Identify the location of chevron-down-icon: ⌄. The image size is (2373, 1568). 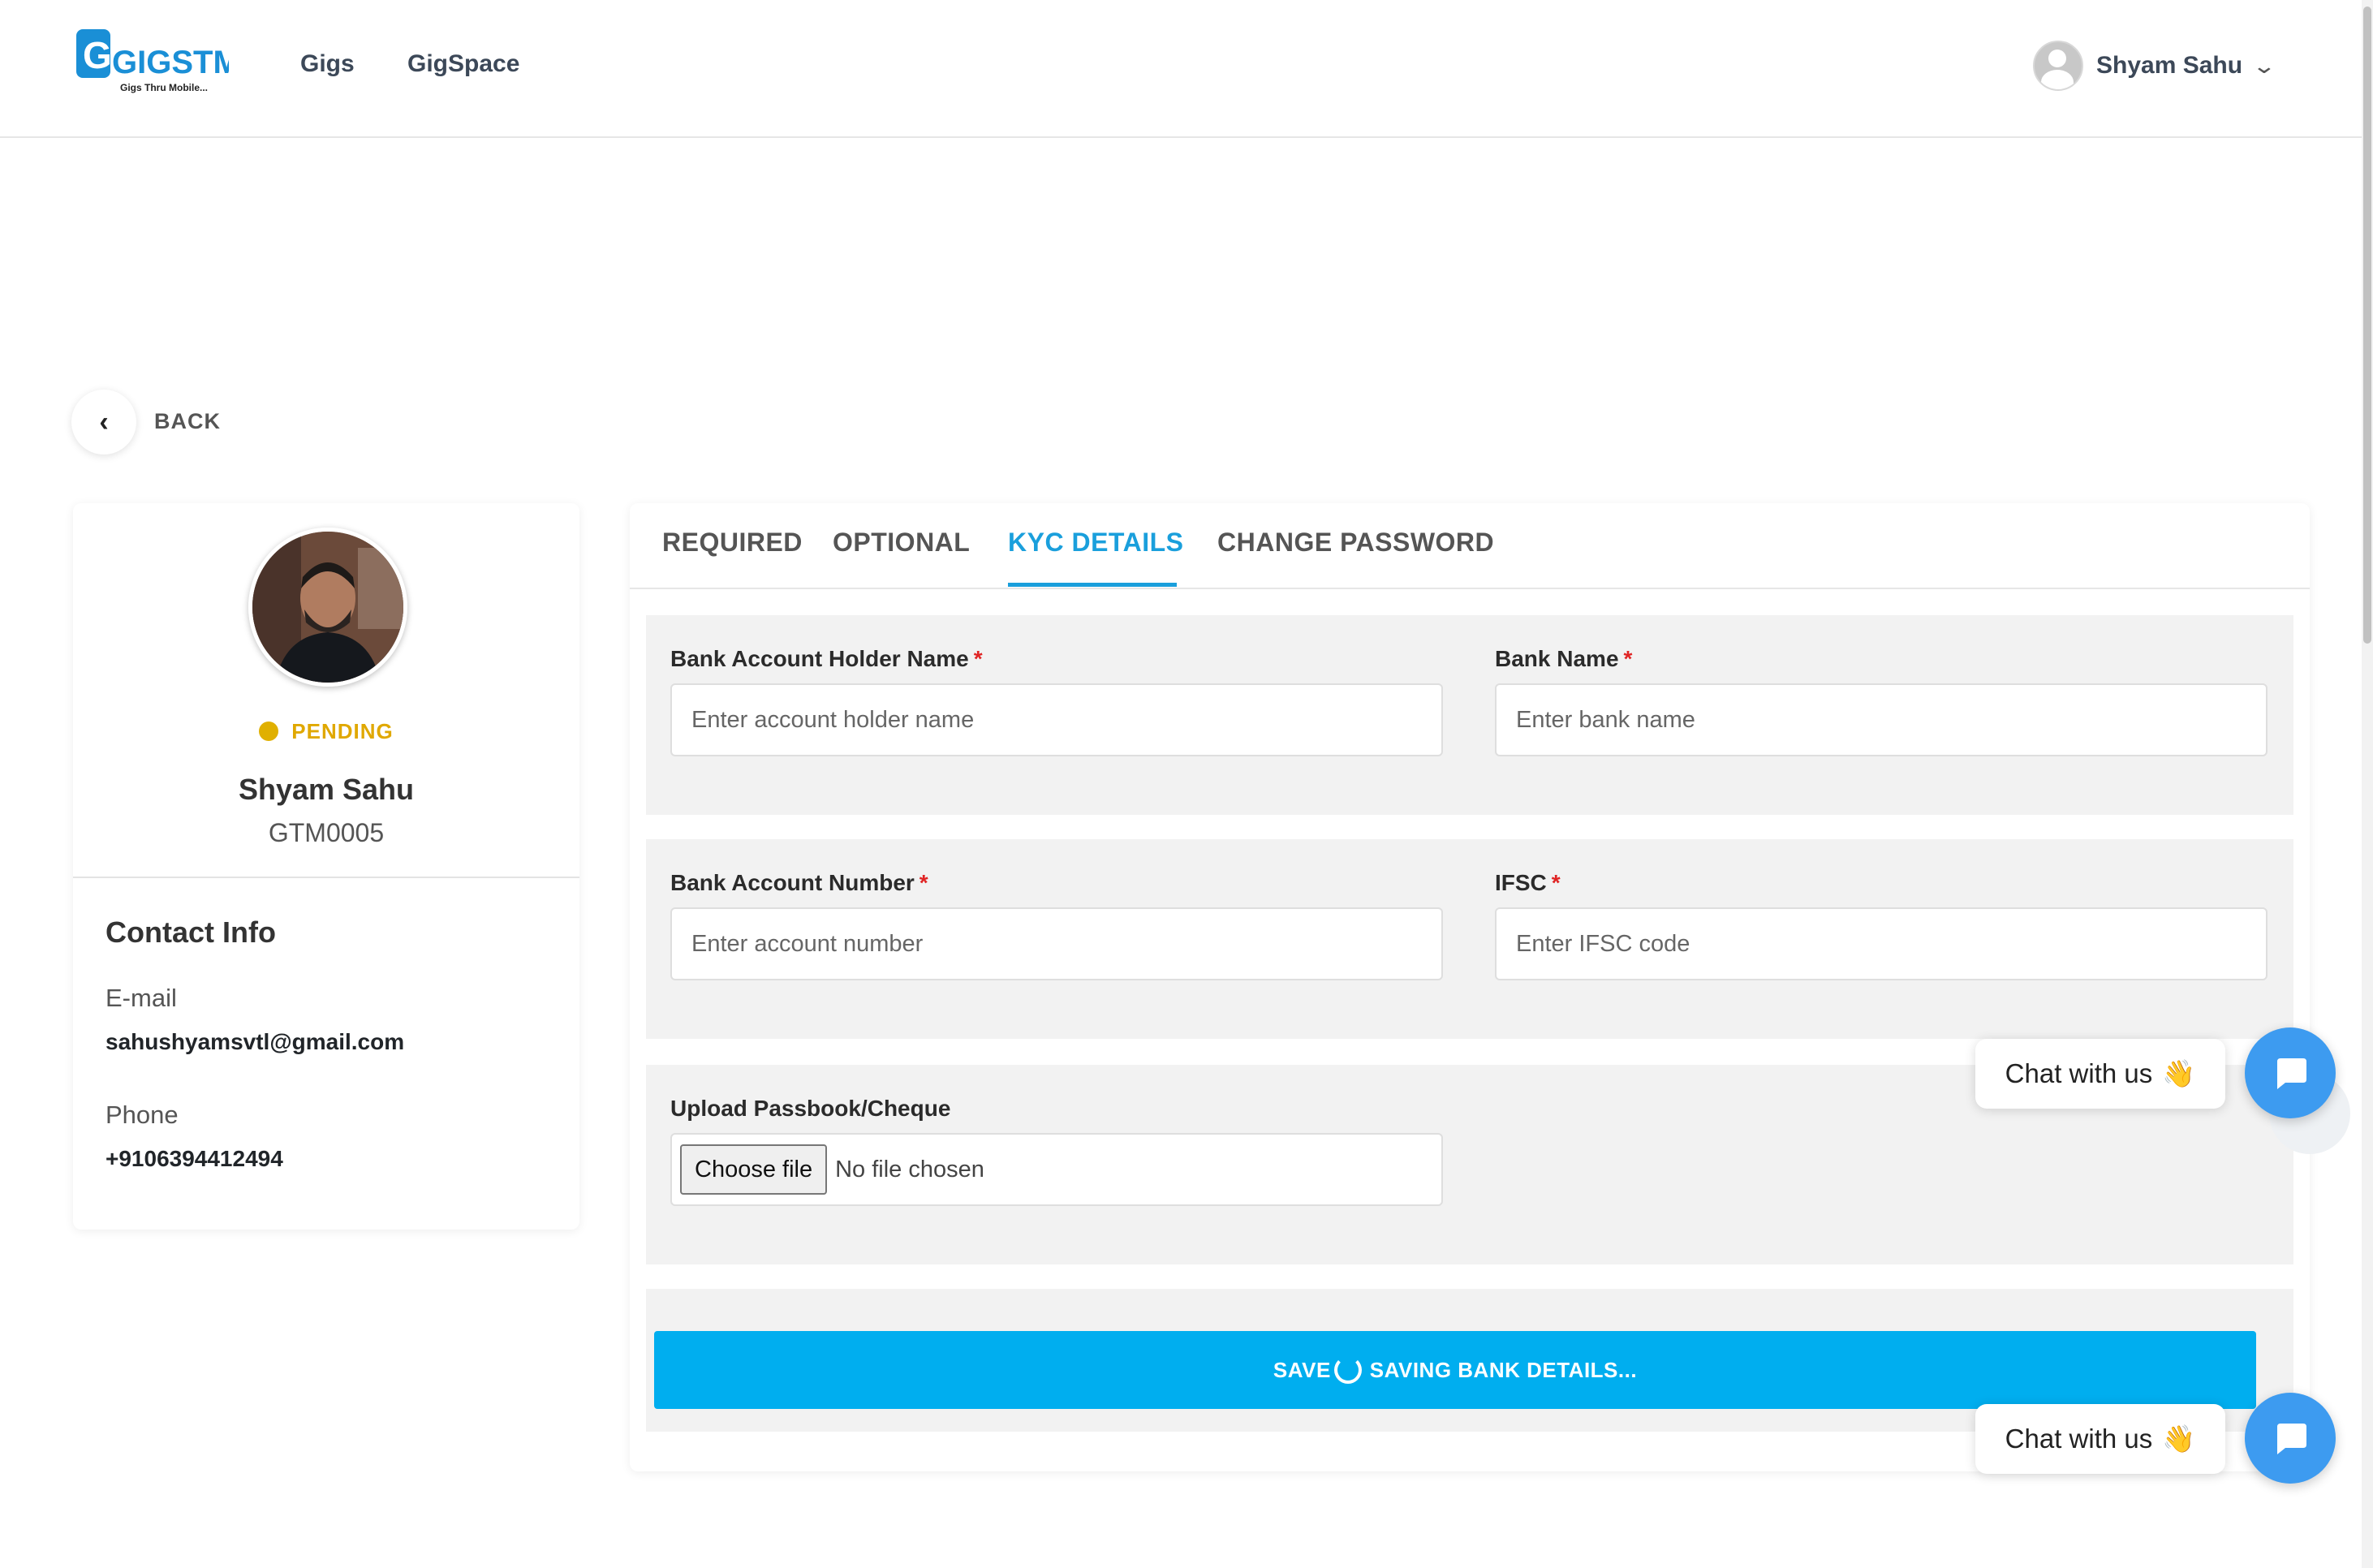
(2264, 66).